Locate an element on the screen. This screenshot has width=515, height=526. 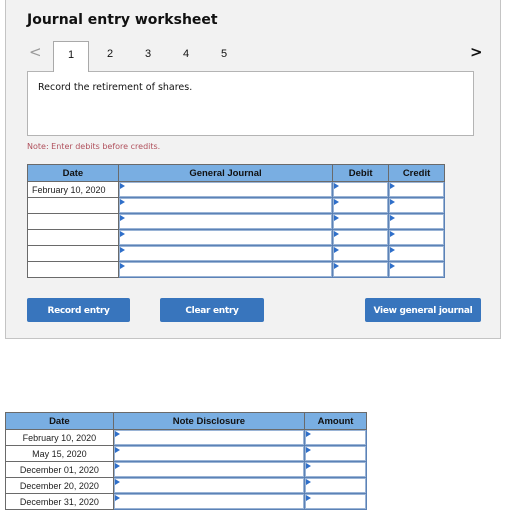
tab-5: 5 is located at coordinates (224, 56).